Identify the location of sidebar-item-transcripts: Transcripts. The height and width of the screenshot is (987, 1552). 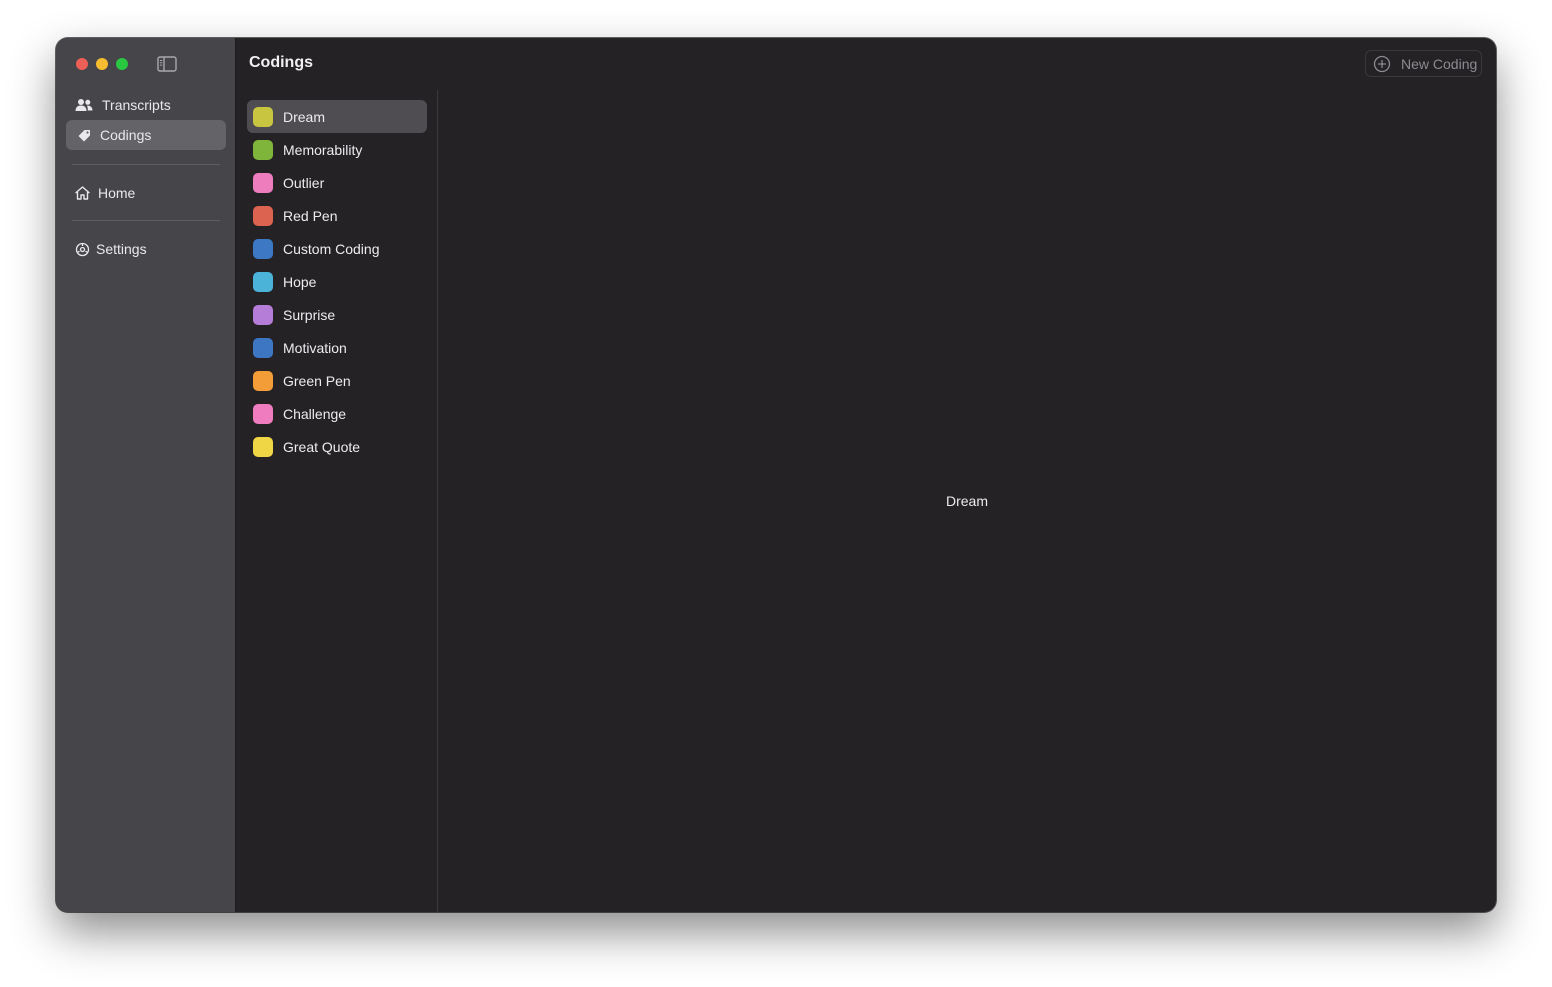
(146, 105).